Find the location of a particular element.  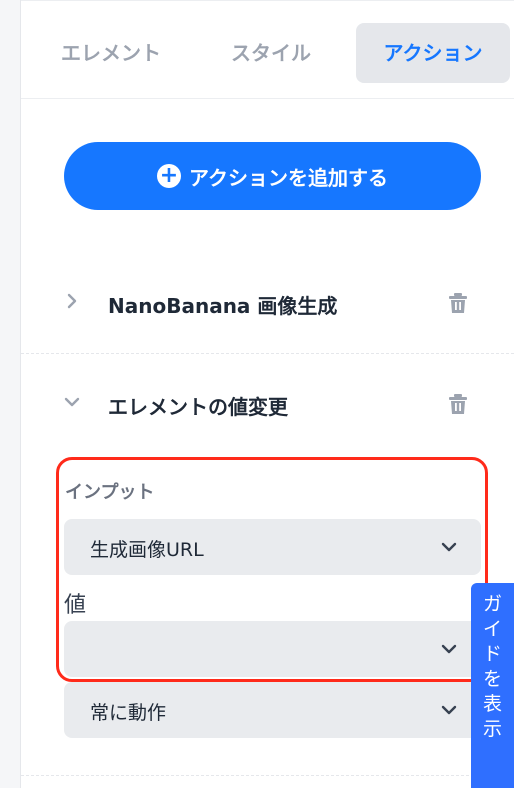

input-label: インプット is located at coordinates (110, 492).